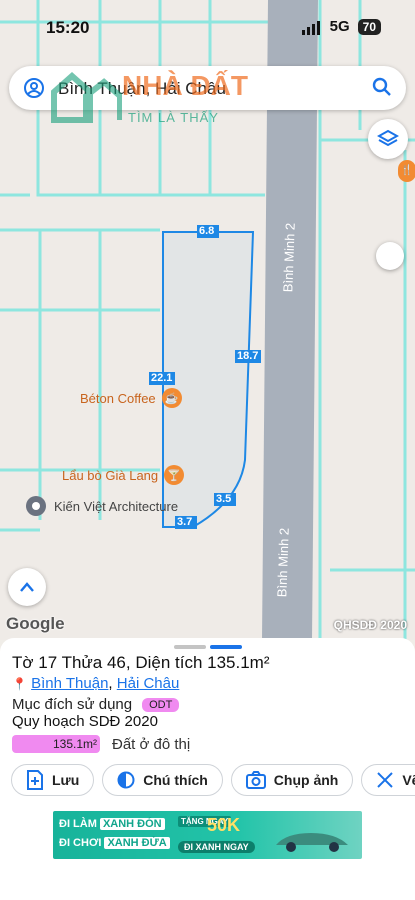 The height and width of the screenshot is (900, 415). What do you see at coordinates (72, 704) in the screenshot?
I see `purpose-label: Mục đích sử dụng` at bounding box center [72, 704].